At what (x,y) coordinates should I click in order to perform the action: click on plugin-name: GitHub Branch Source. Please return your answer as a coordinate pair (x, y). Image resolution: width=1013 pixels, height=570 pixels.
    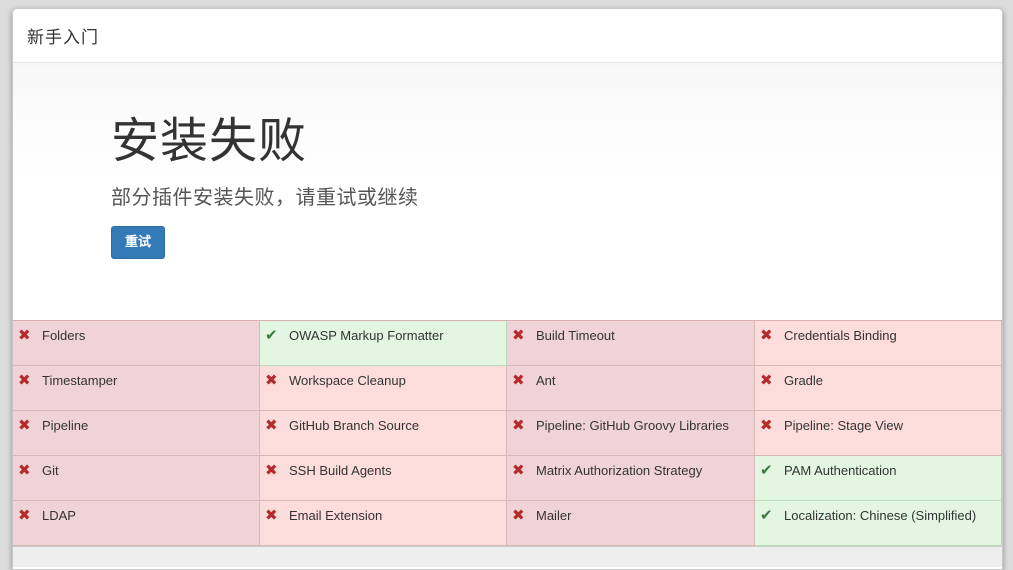
    Looking at the image, I should click on (354, 425).